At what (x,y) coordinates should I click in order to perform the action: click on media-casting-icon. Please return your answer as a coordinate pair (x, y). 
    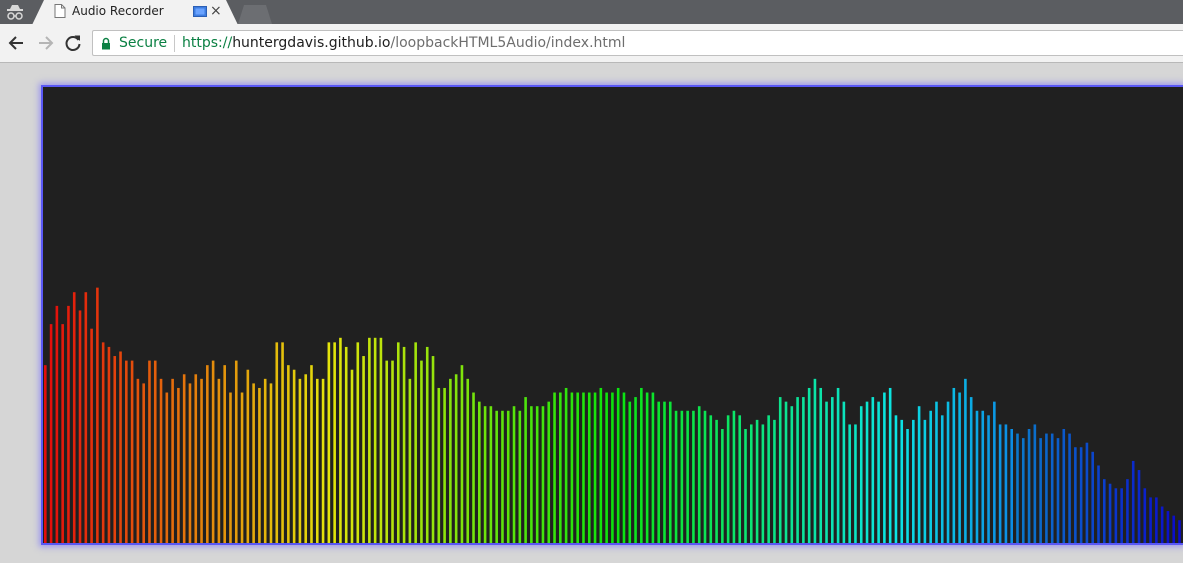
    Looking at the image, I should click on (200, 11).